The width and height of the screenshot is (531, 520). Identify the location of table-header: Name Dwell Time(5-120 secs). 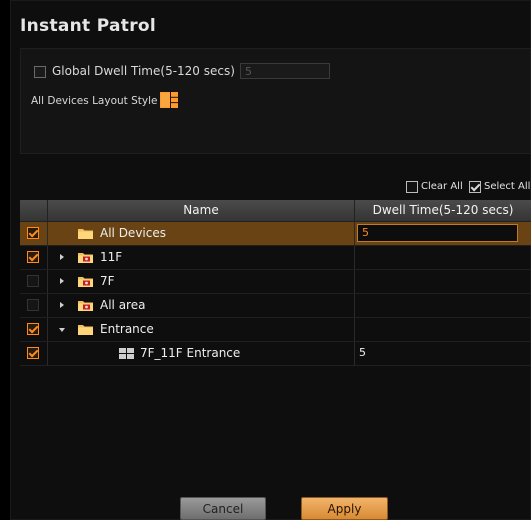
(275, 211).